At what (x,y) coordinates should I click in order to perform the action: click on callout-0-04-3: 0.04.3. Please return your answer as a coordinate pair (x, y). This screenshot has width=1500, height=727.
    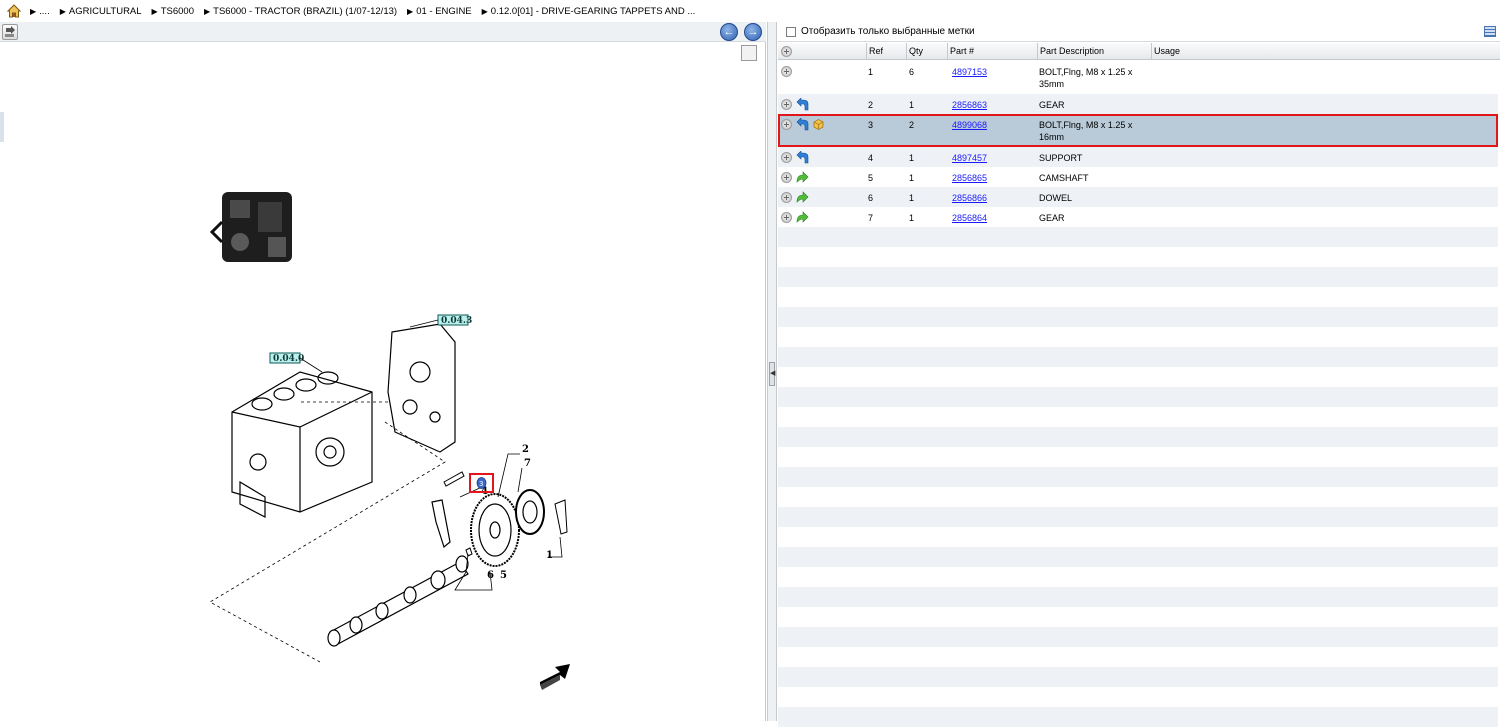
    Looking at the image, I should click on (440, 321).